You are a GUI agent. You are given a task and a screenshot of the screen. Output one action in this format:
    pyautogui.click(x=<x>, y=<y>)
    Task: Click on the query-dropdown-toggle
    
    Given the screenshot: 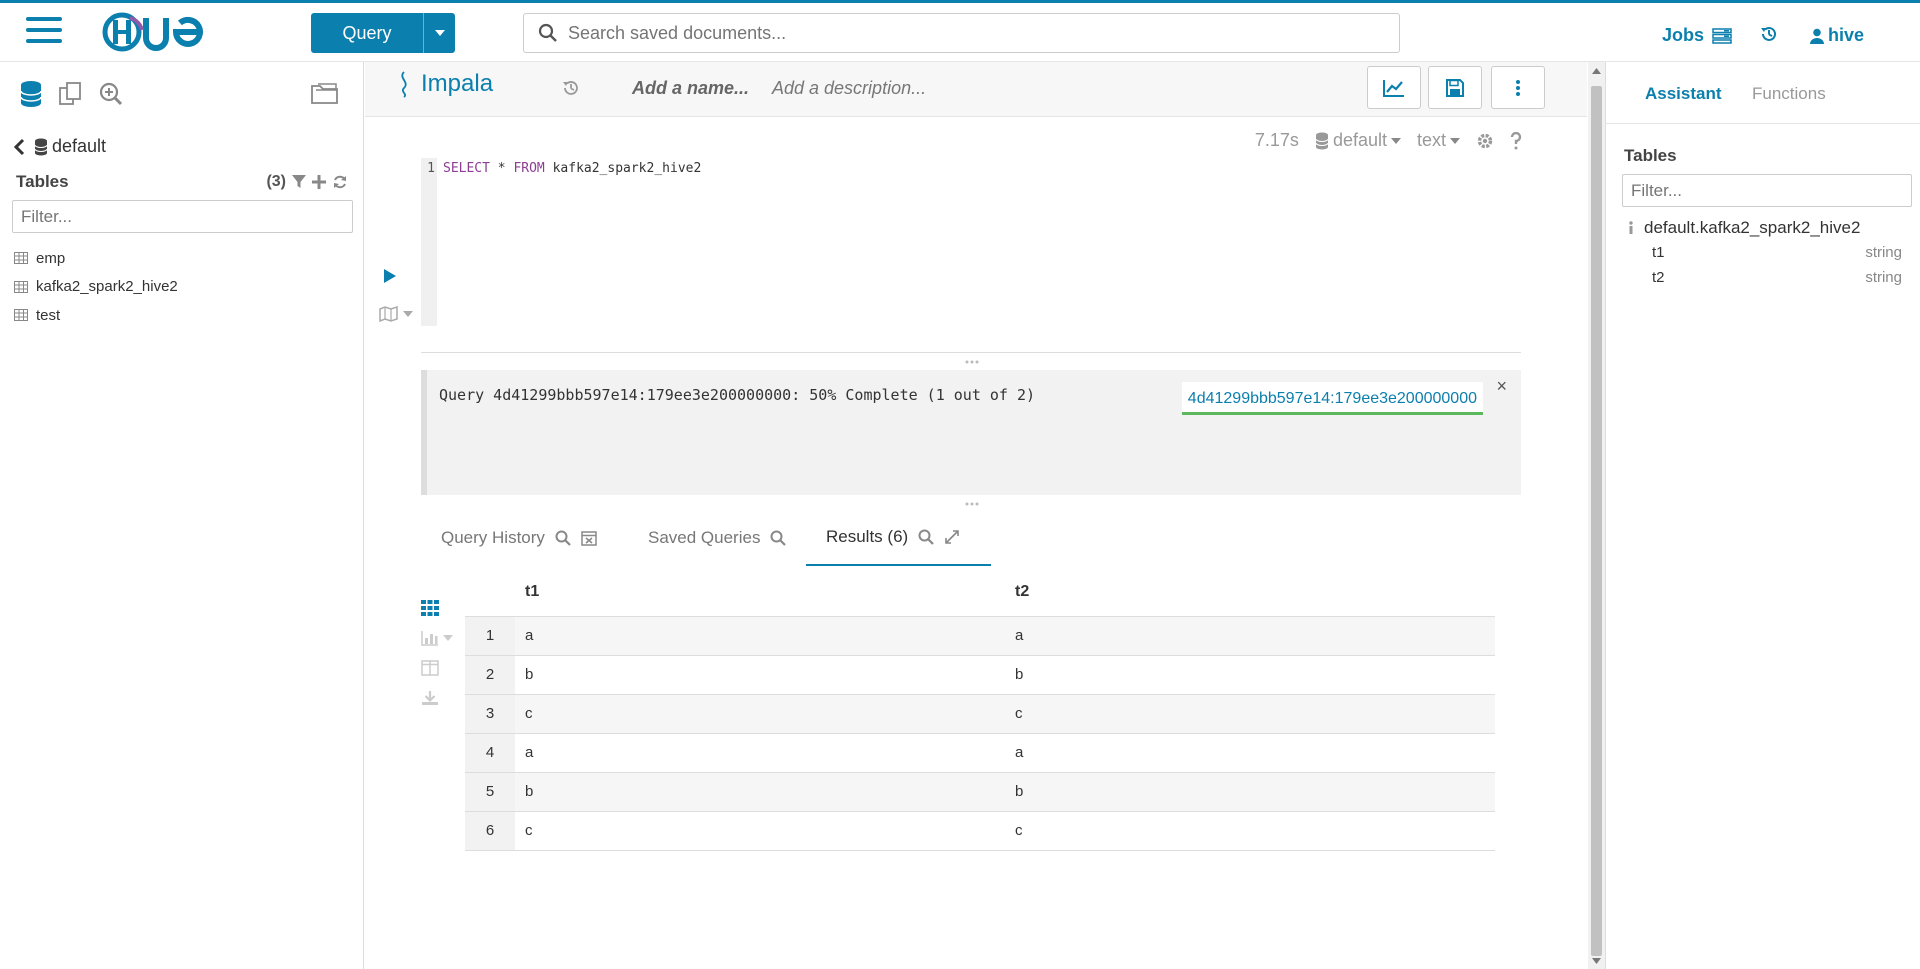 What is the action you would take?
    pyautogui.click(x=439, y=33)
    